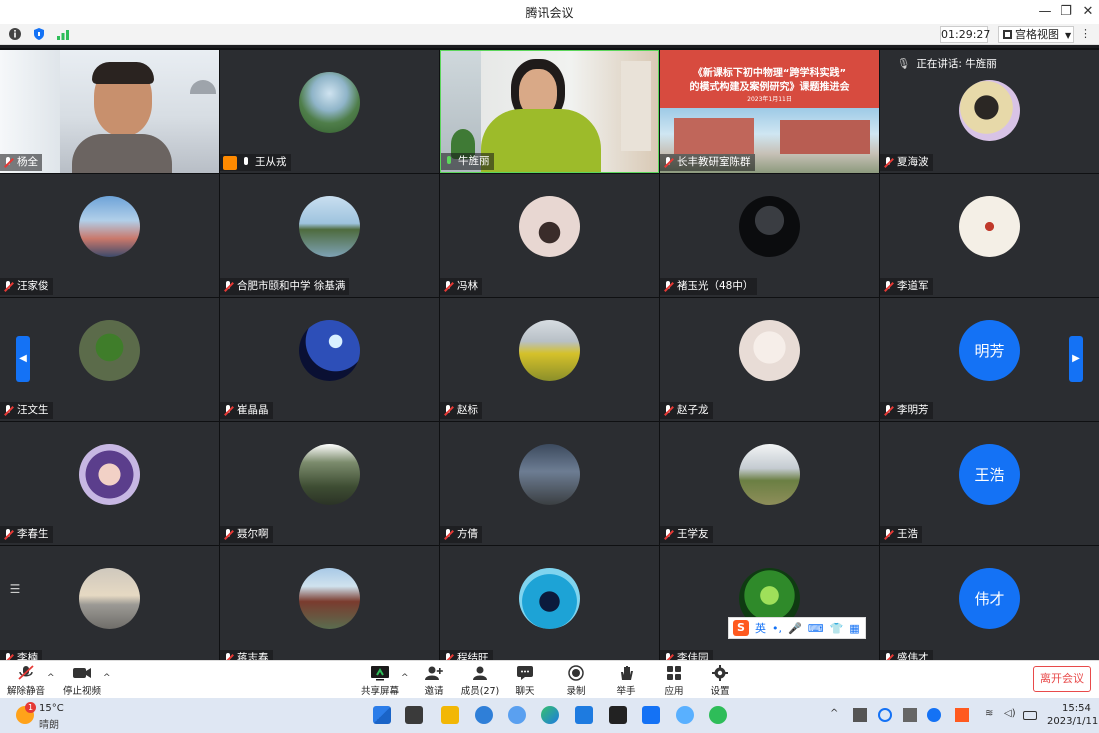 The width and height of the screenshot is (1099, 733). What do you see at coordinates (109, 111) in the screenshot?
I see `video-tile: 杨全` at bounding box center [109, 111].